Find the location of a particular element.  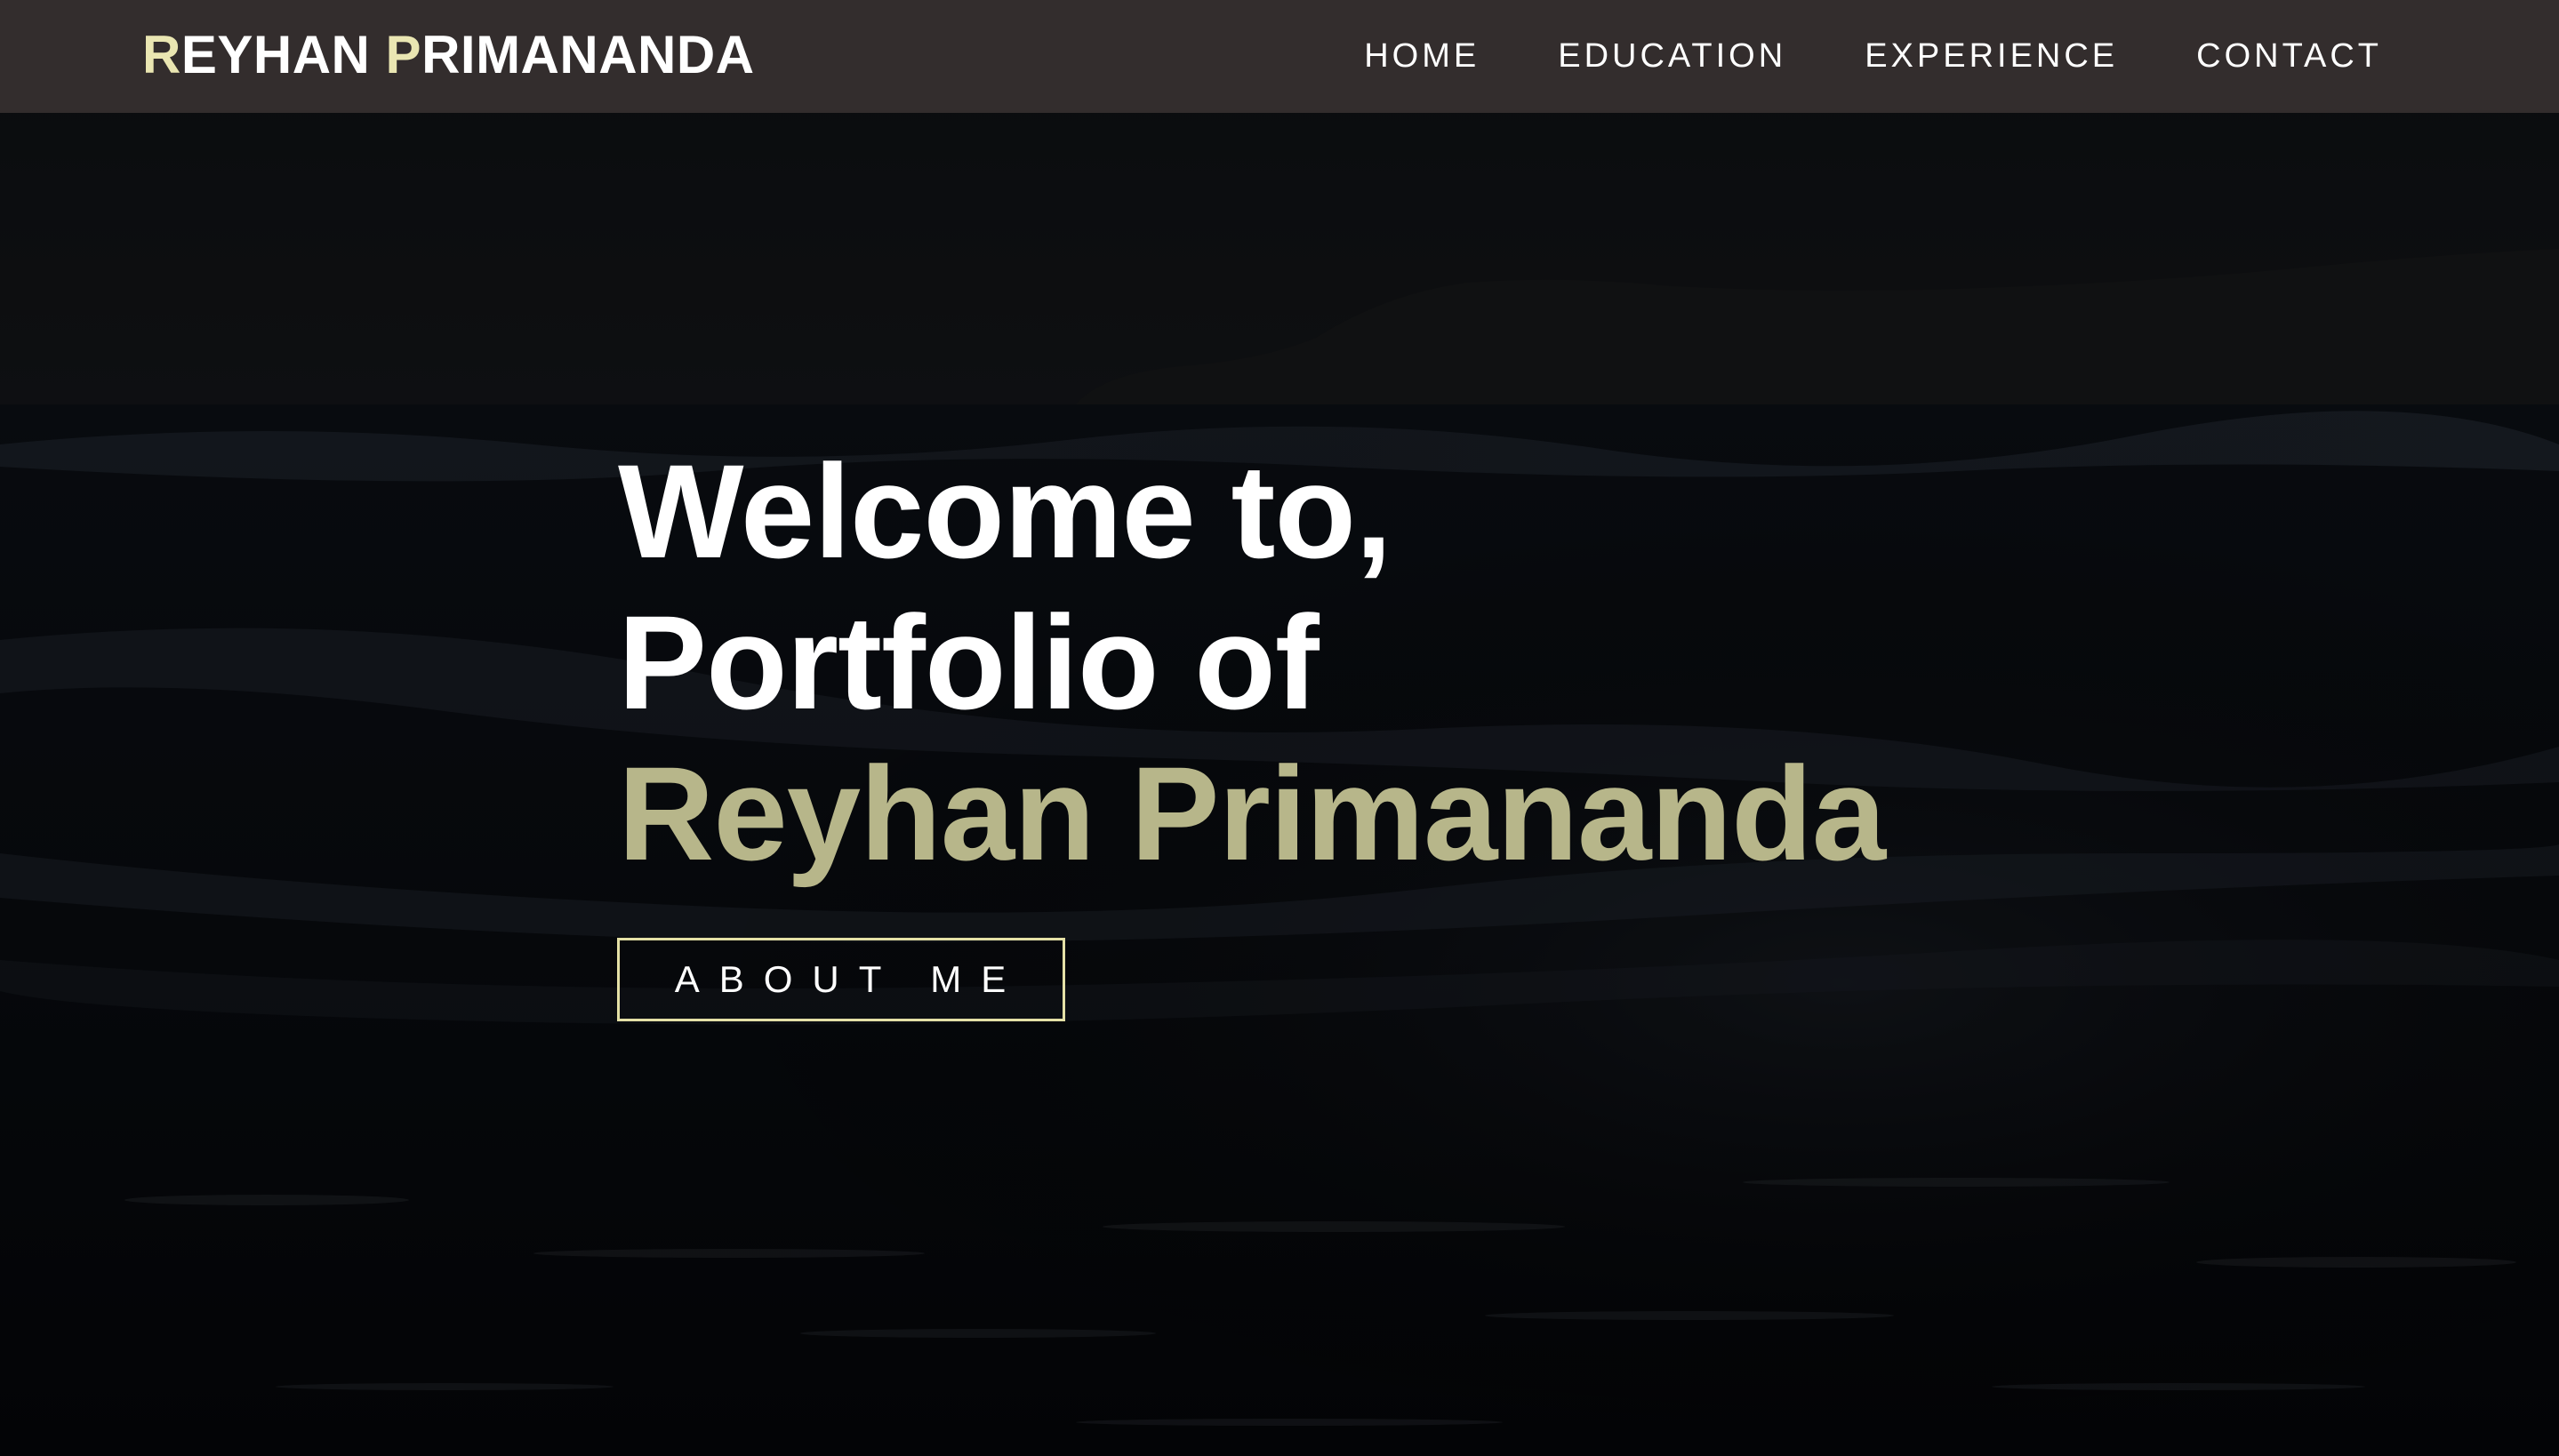

nav-link-home: HOME is located at coordinates (1422, 56).